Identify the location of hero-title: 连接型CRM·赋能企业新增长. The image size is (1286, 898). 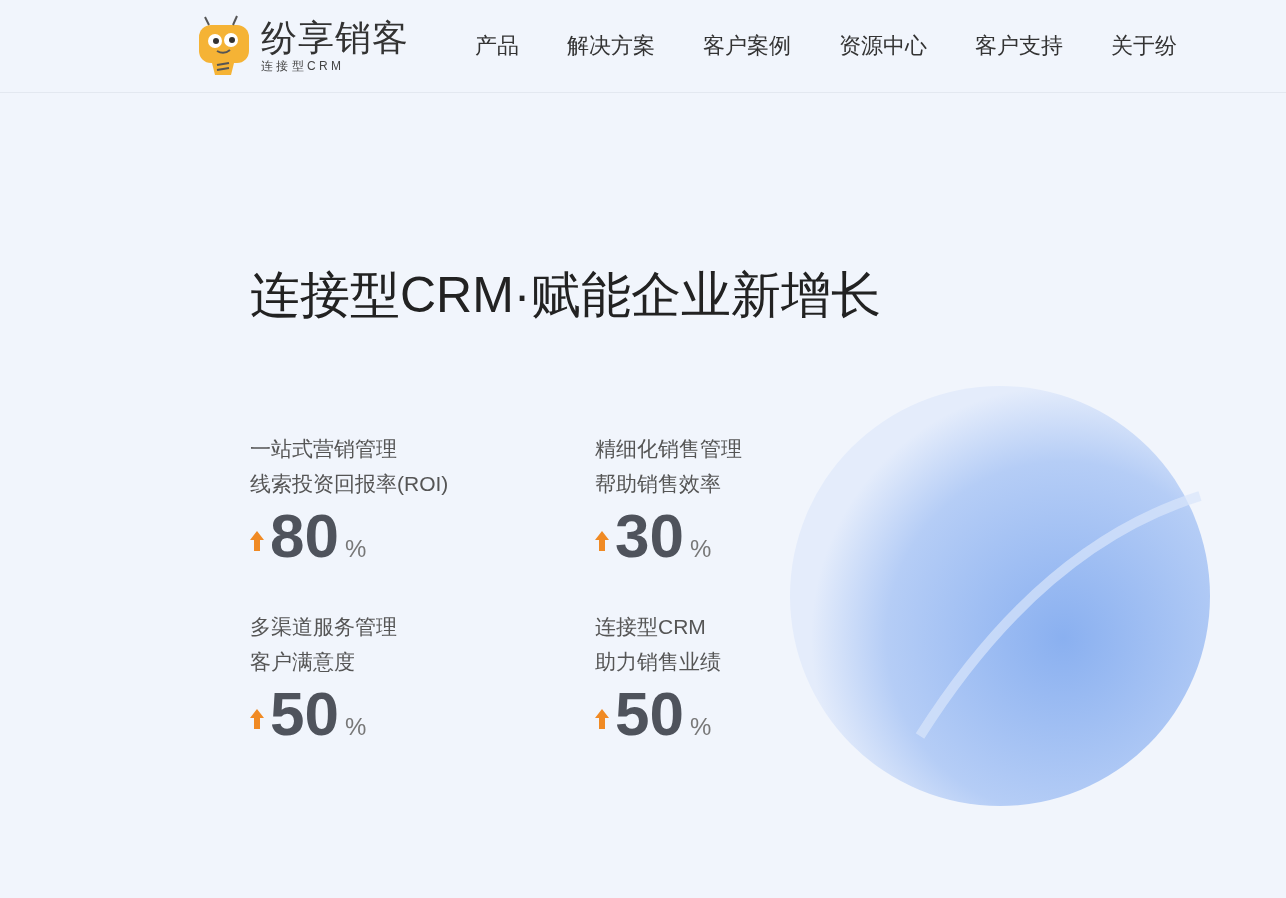
(566, 295).